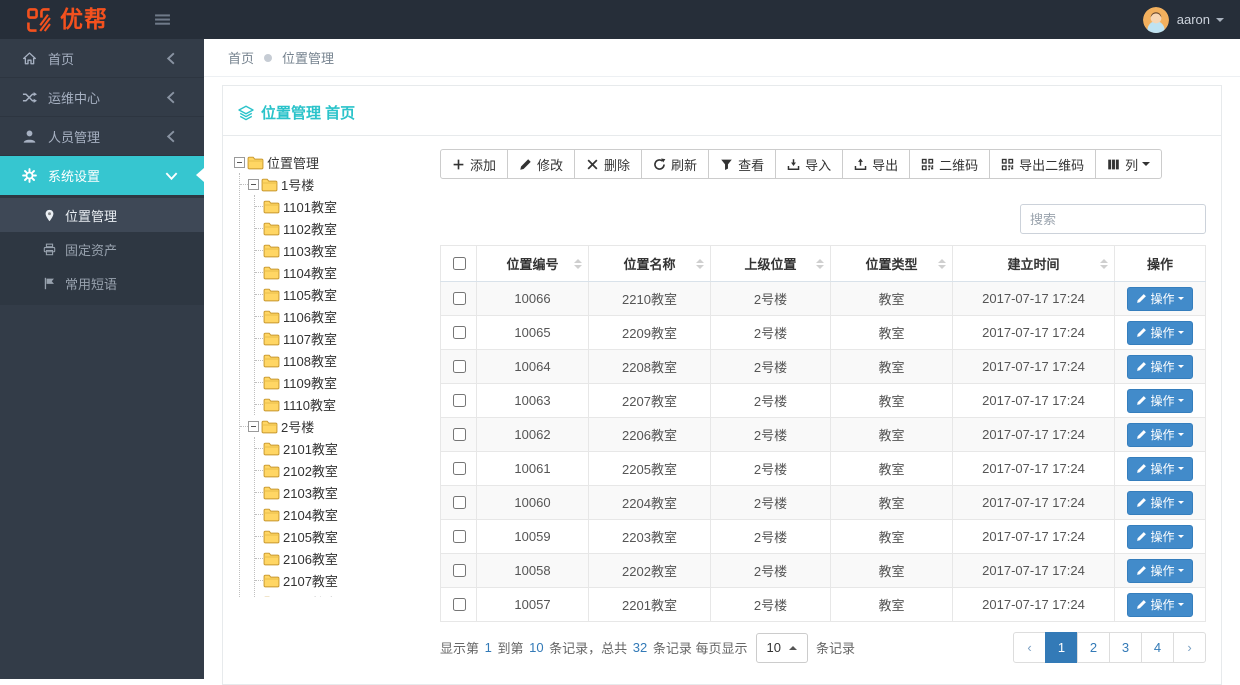  I want to click on select-all-checkbox, so click(459, 263).